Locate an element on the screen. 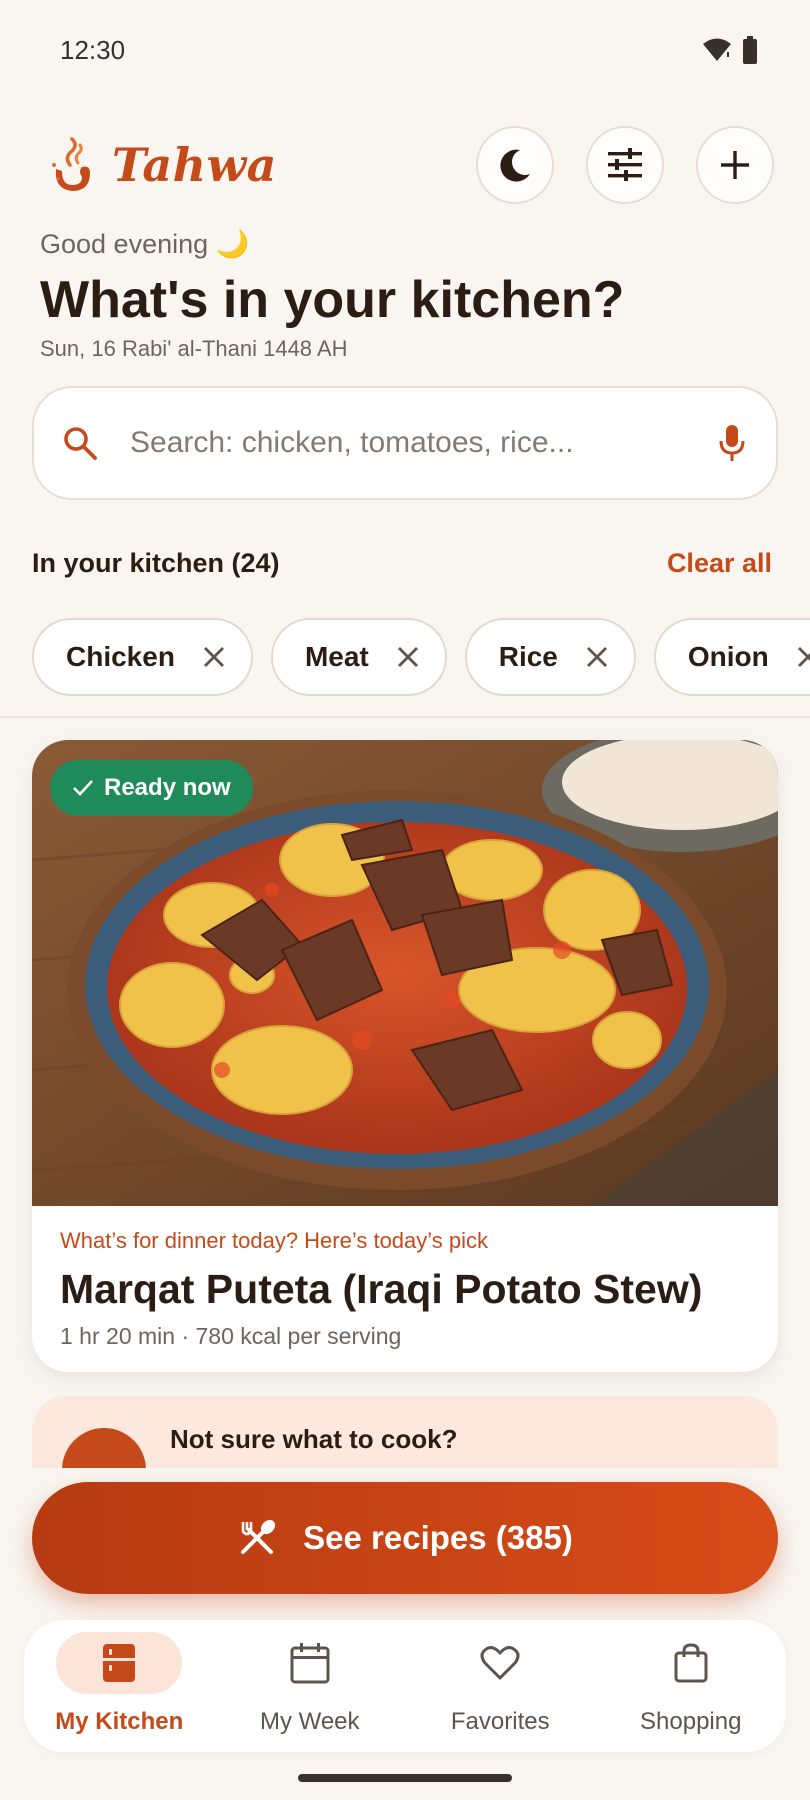 The width and height of the screenshot is (810, 1800). plus-icon is located at coordinates (735, 165).